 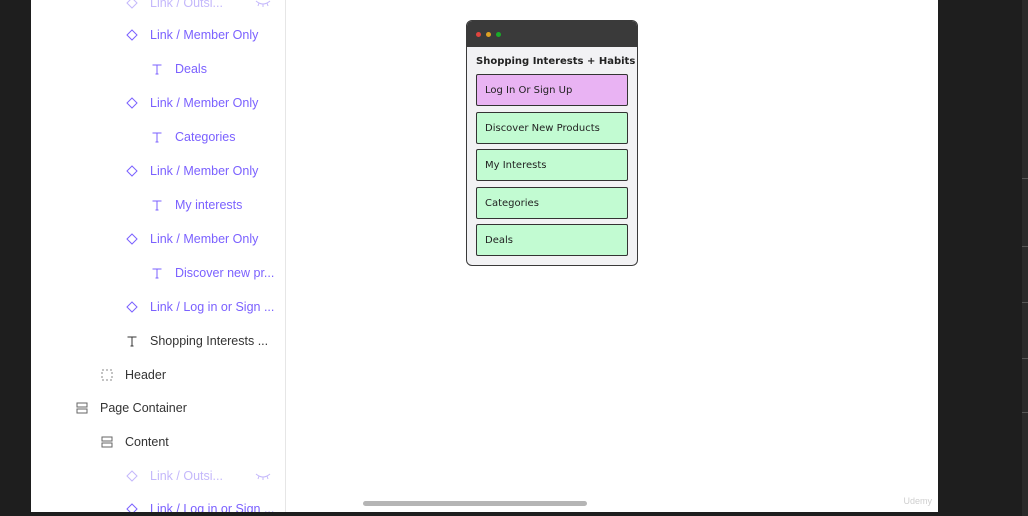 I want to click on layer-row: My interests, so click(x=217, y=205).